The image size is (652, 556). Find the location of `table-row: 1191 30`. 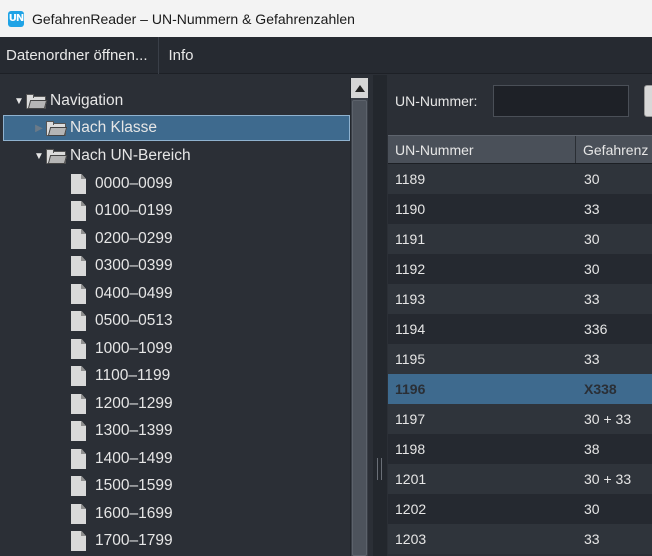

table-row: 1191 30 is located at coordinates (520, 239).